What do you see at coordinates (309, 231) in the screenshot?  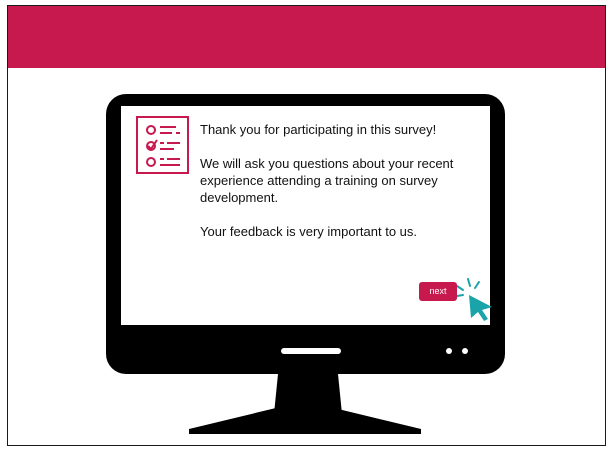 I see `feedback-text: Your feedback is very important to us.` at bounding box center [309, 231].